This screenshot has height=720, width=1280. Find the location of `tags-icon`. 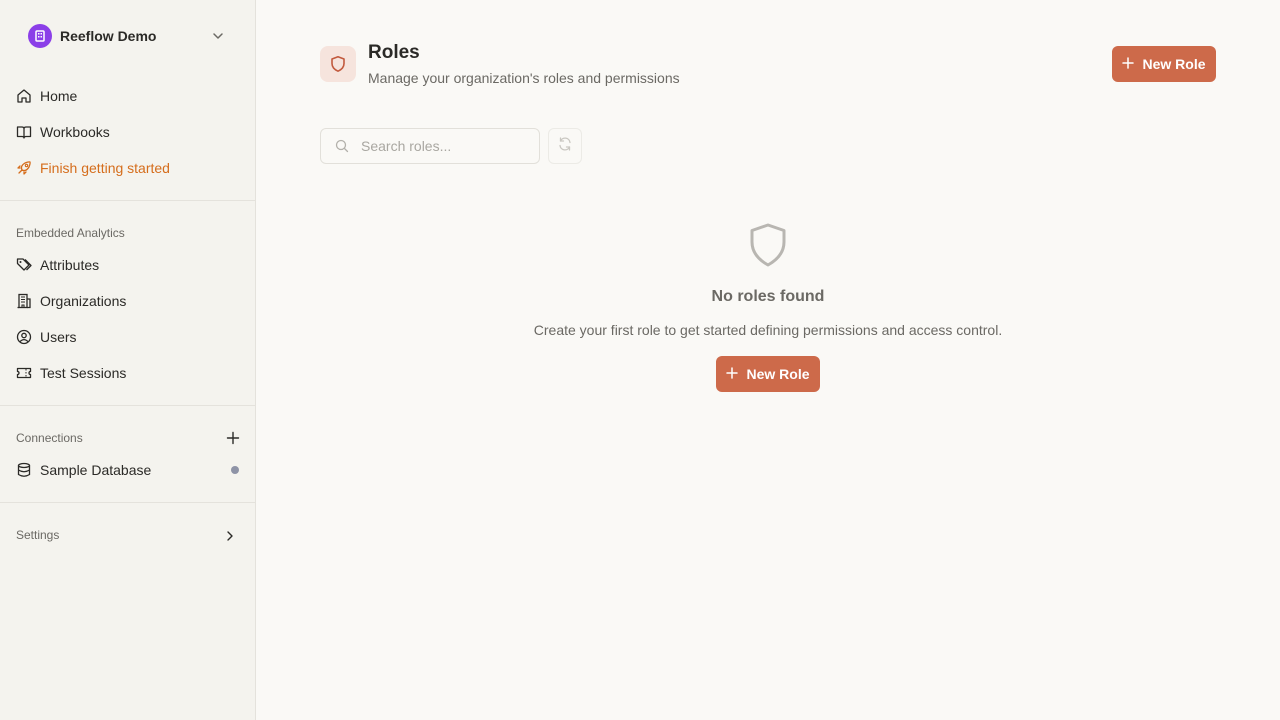

tags-icon is located at coordinates (24, 265).